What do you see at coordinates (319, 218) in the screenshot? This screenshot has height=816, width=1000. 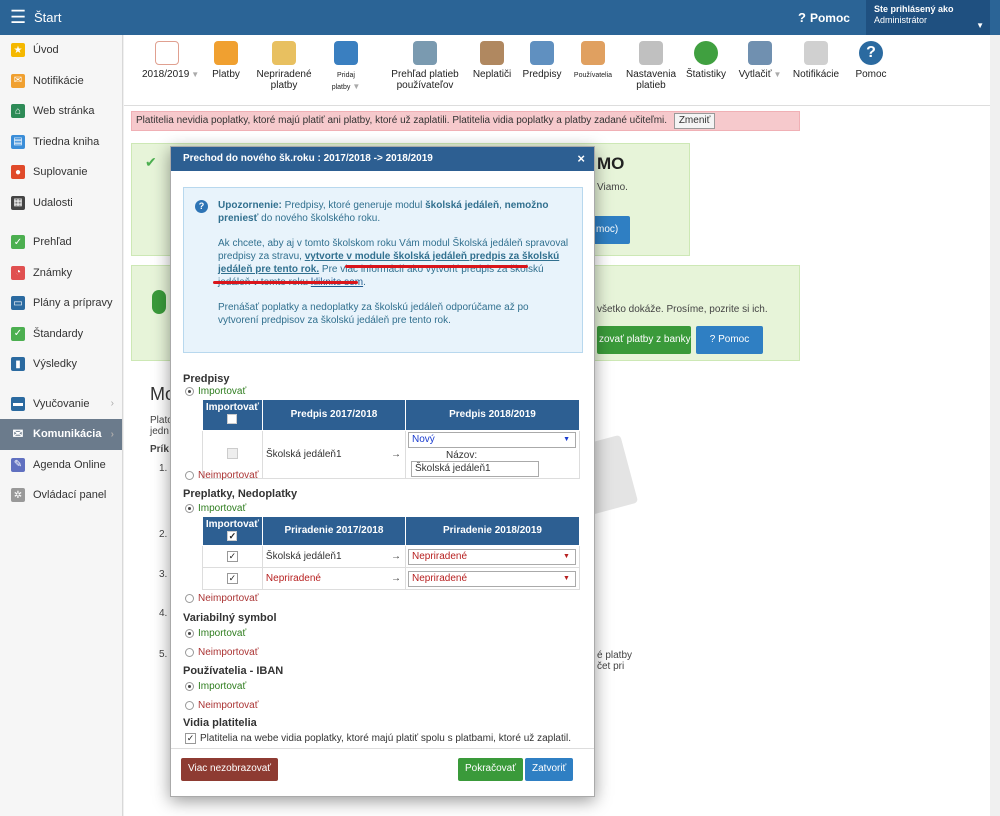 I see `alert-text: do nového školského roku.` at bounding box center [319, 218].